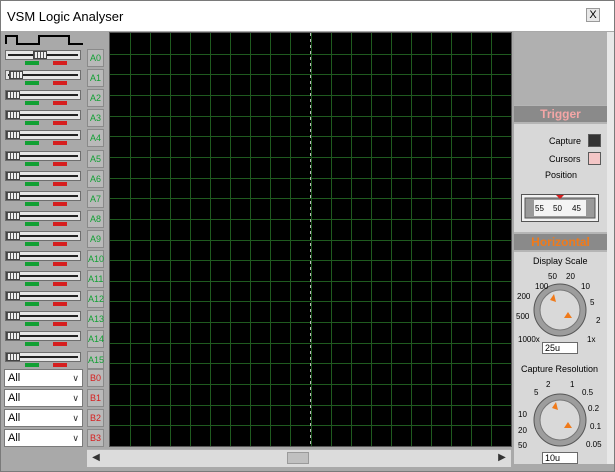  I want to click on cursors-label: Cursors, so click(565, 159).